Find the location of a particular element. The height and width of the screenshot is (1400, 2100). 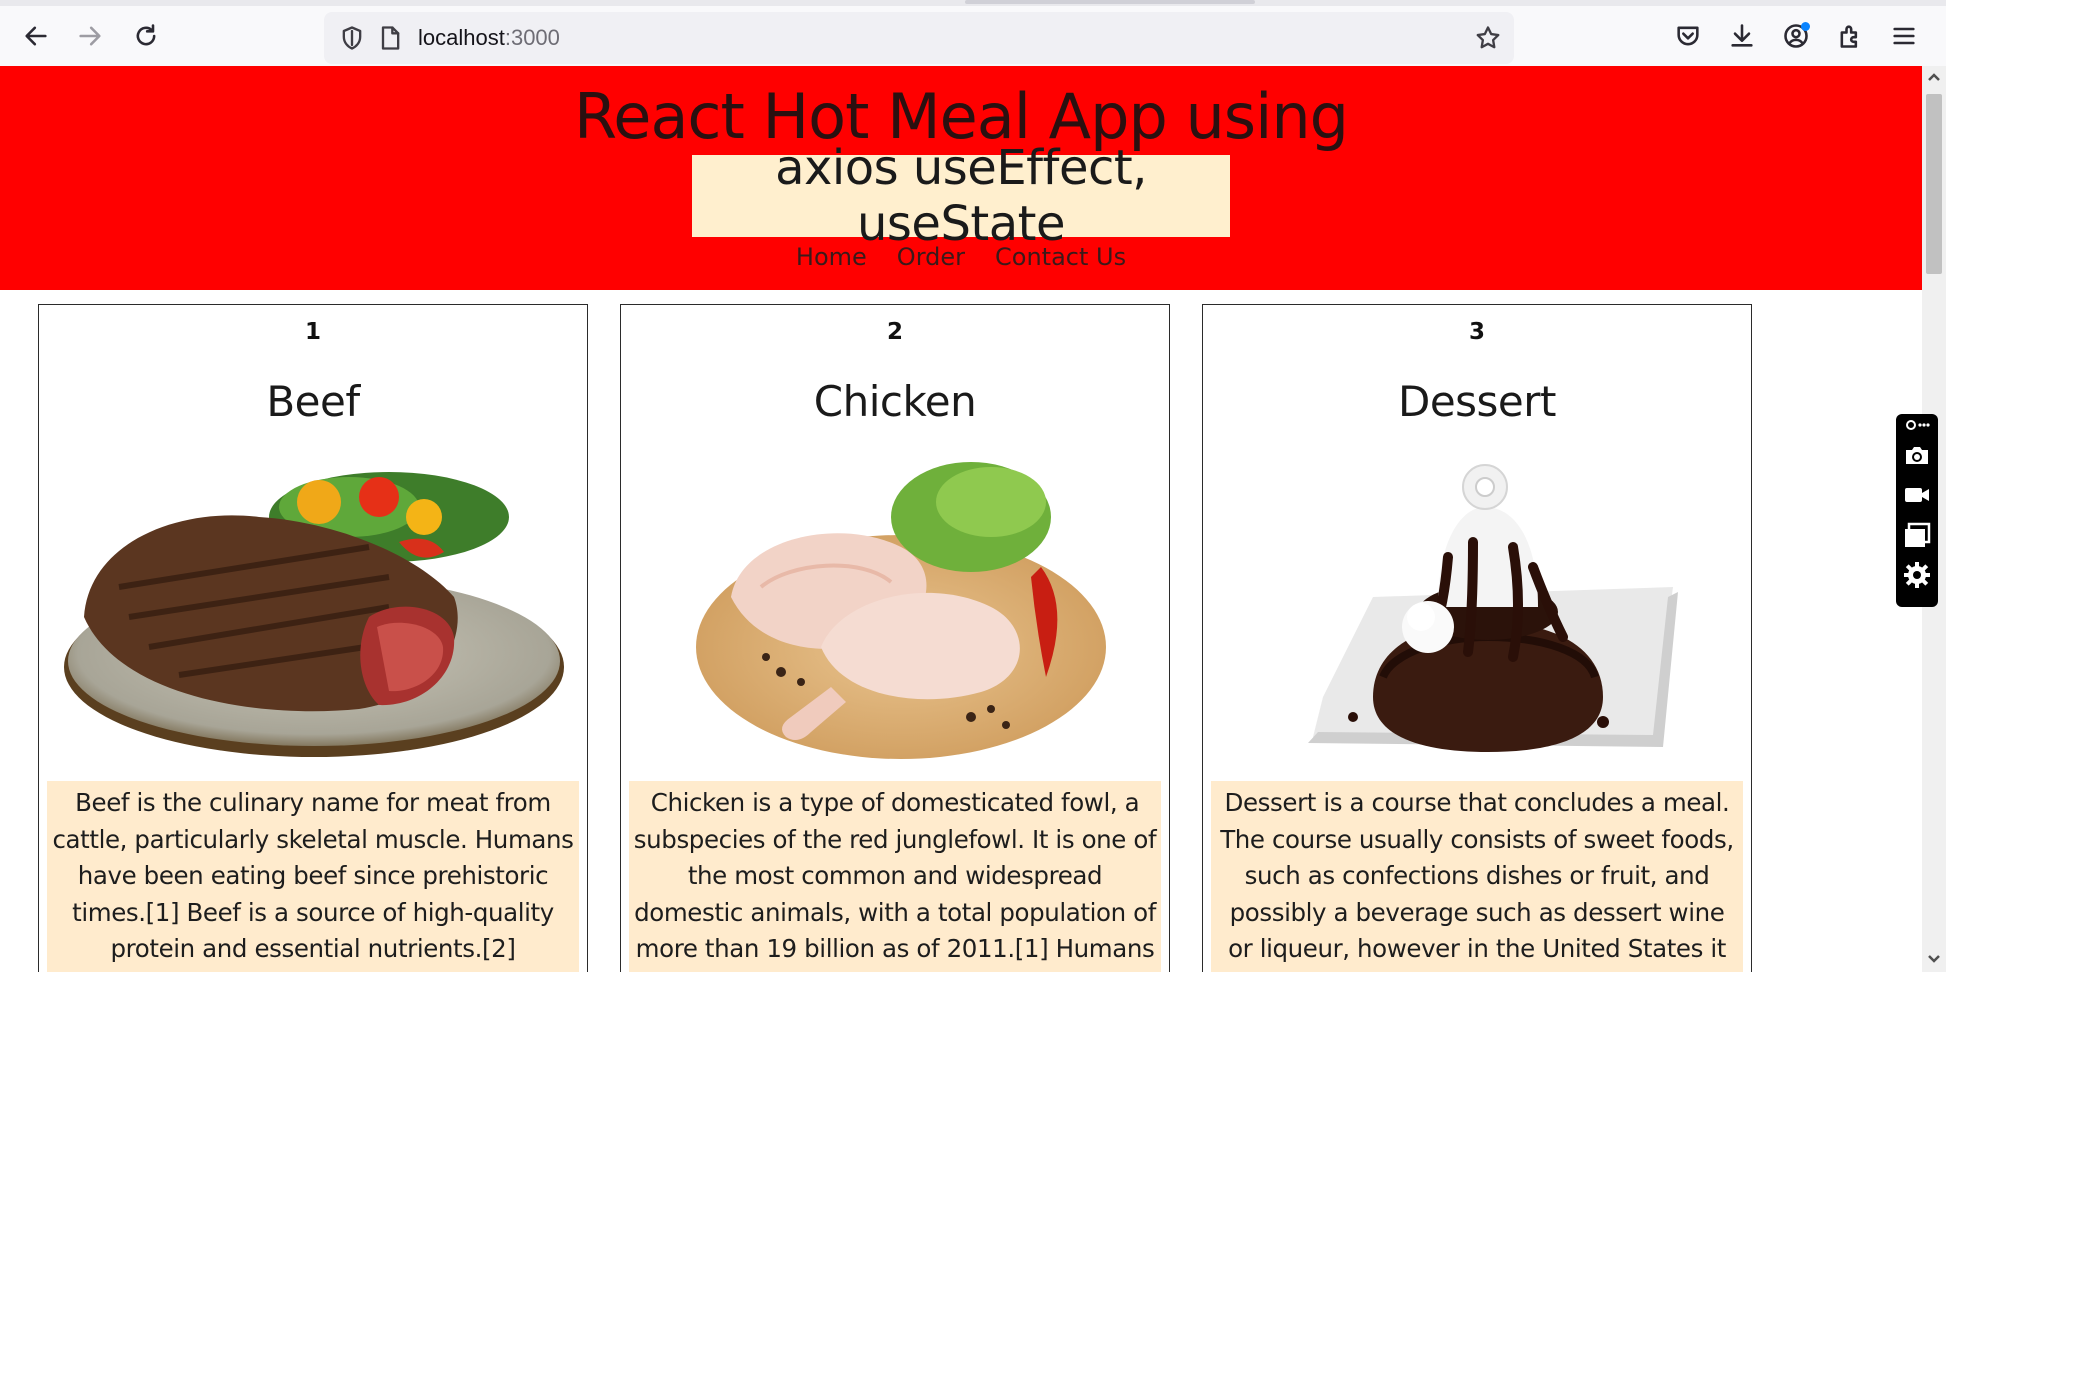

card-id: 2 is located at coordinates (894, 332).